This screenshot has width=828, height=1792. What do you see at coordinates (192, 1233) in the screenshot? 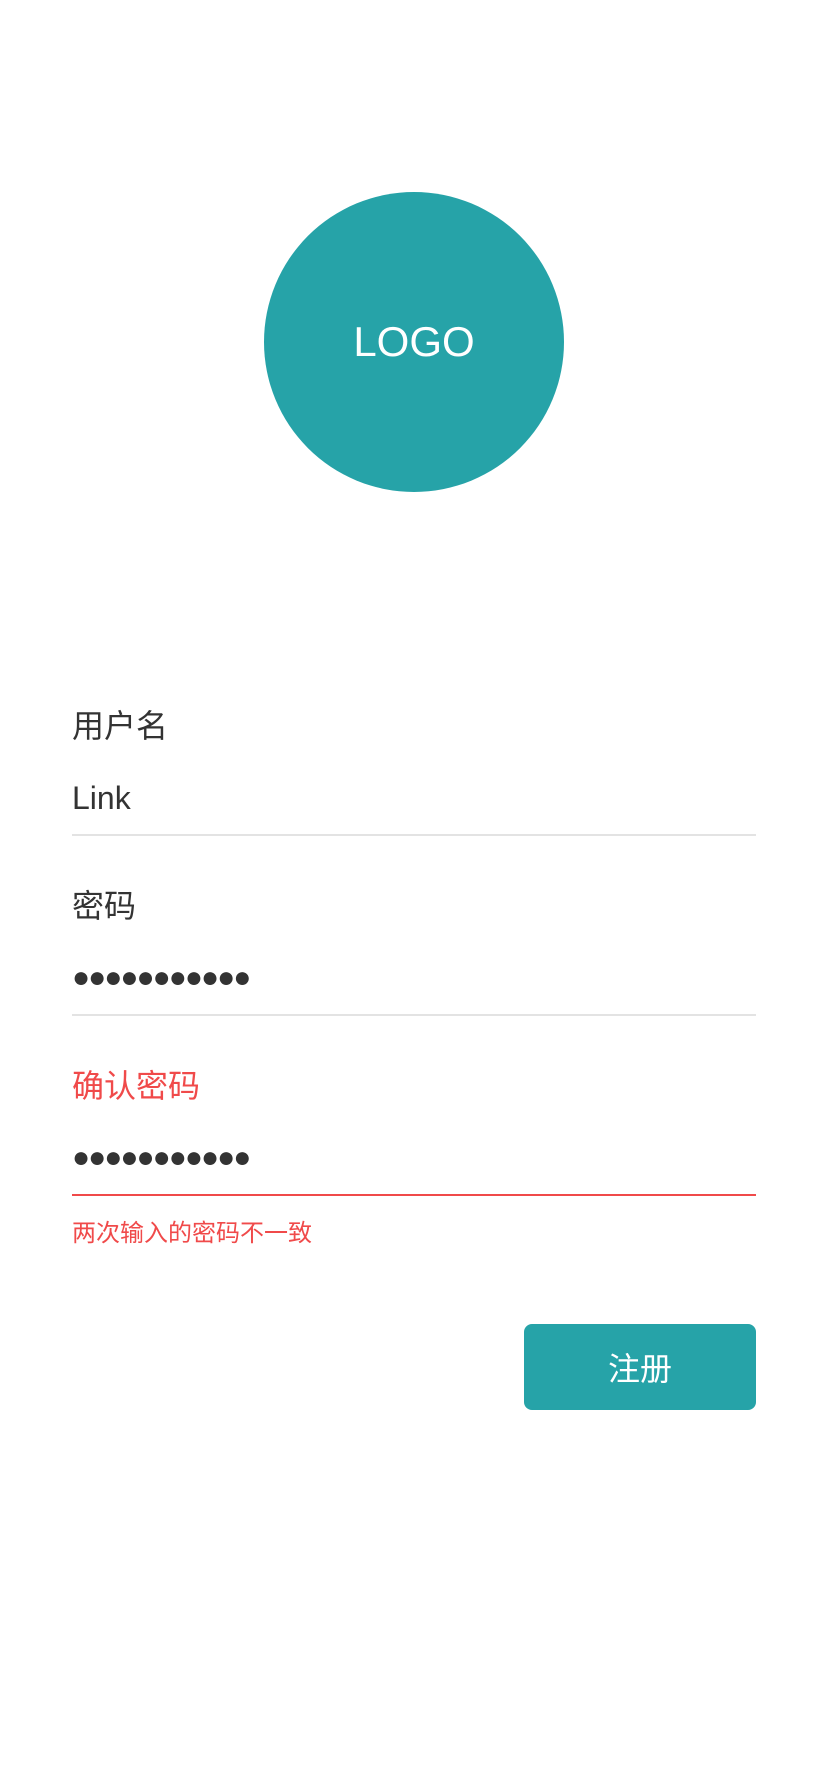
I see `confirm-password-error: 两次输入的密码不一致` at bounding box center [192, 1233].